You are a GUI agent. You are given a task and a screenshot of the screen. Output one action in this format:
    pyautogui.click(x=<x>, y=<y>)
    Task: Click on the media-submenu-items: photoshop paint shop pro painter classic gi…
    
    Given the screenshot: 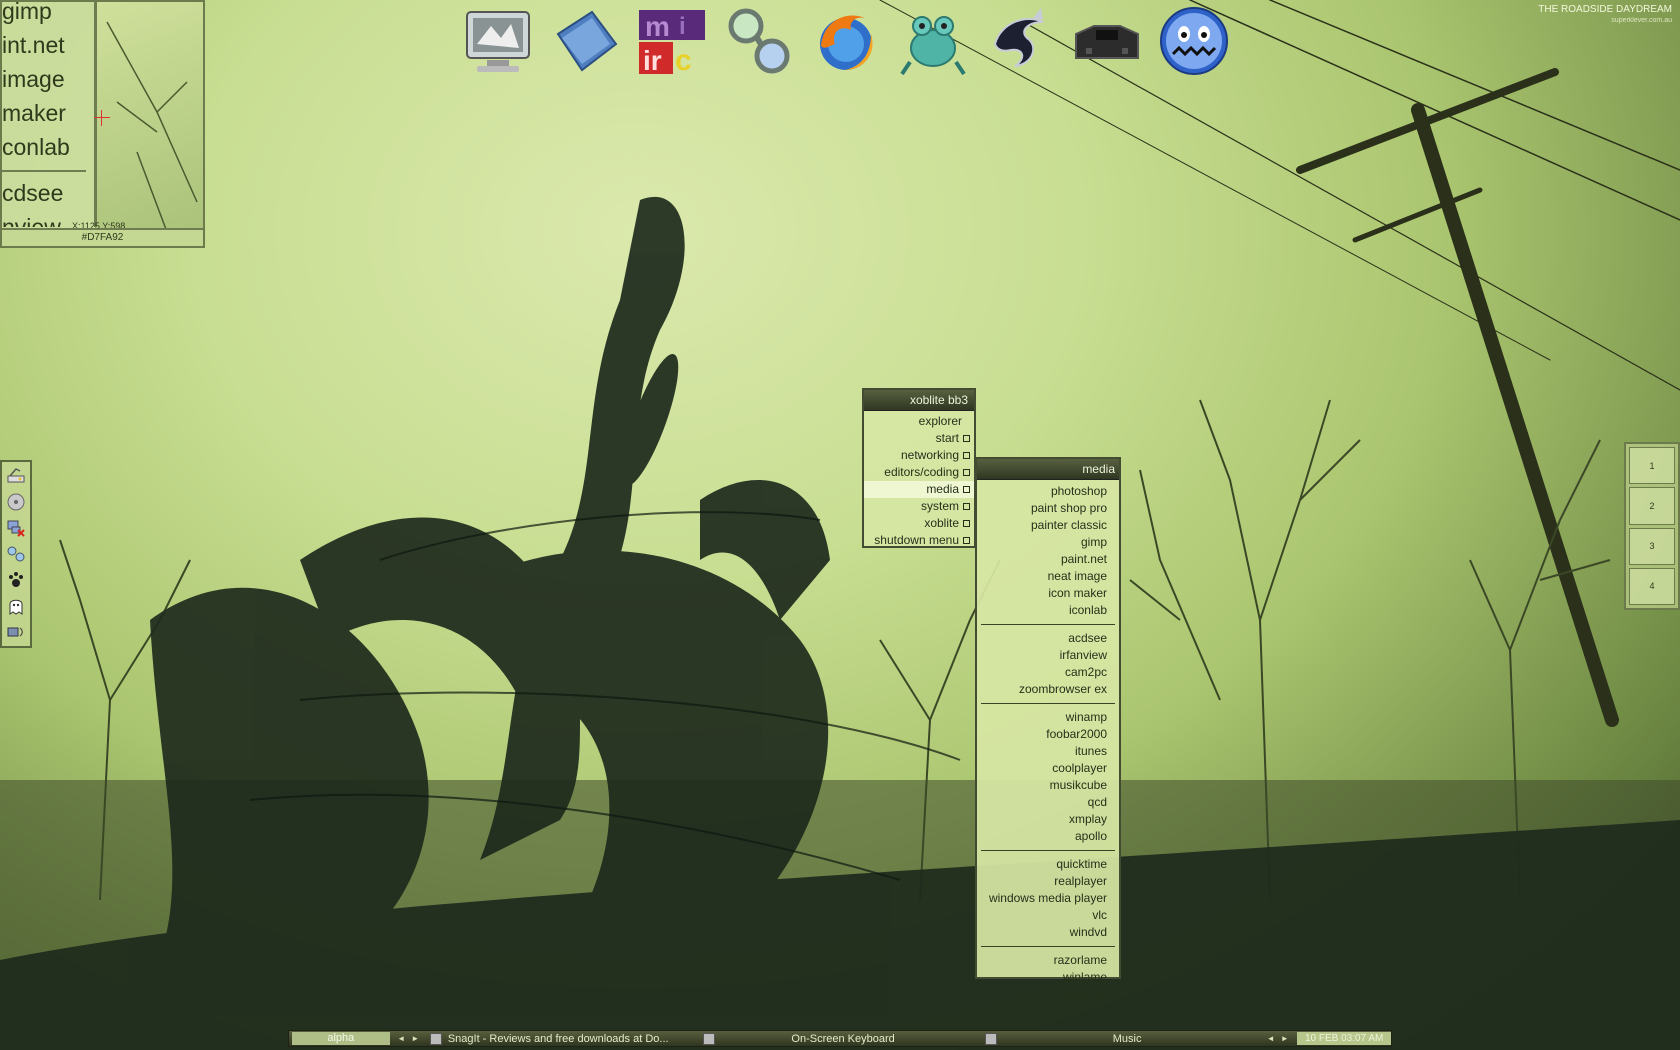 What is the action you would take?
    pyautogui.click(x=1048, y=741)
    